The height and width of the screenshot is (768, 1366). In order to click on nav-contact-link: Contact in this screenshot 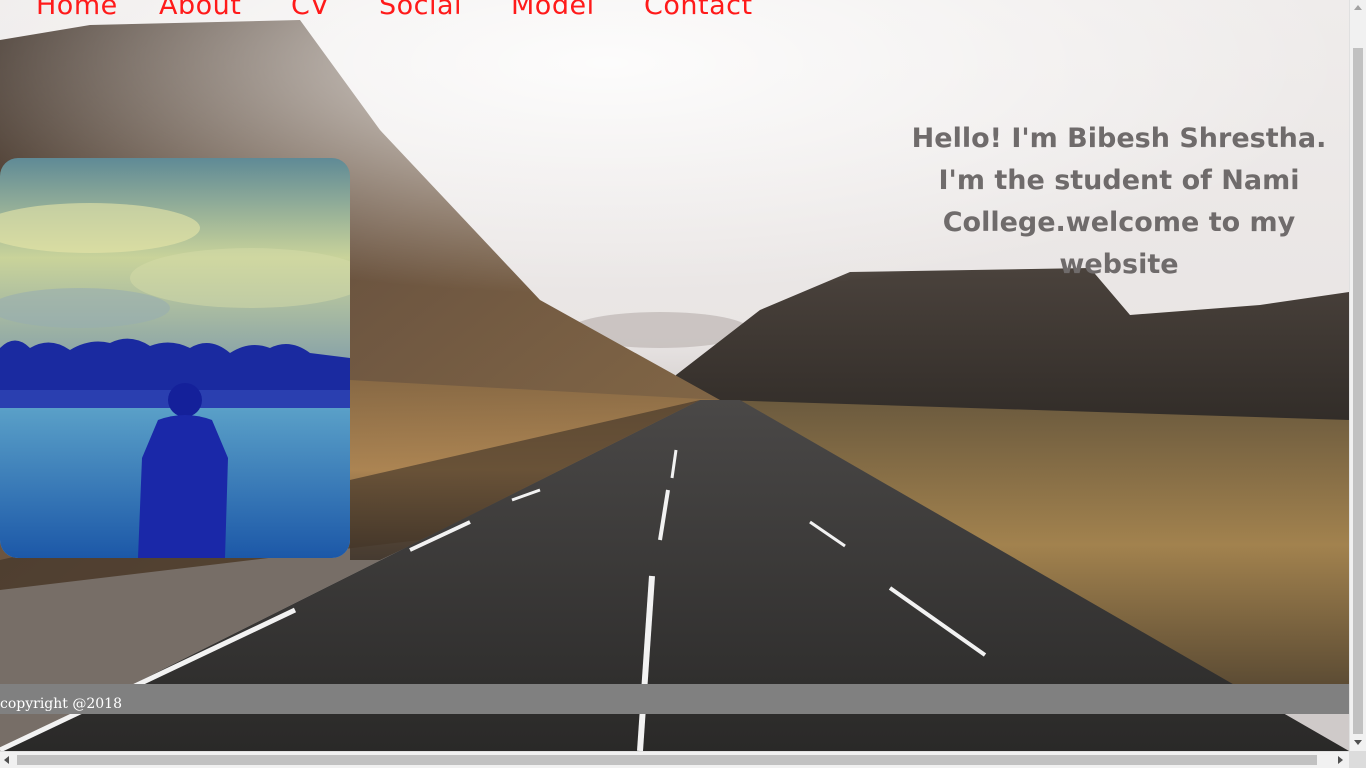, I will do `click(698, 13)`.